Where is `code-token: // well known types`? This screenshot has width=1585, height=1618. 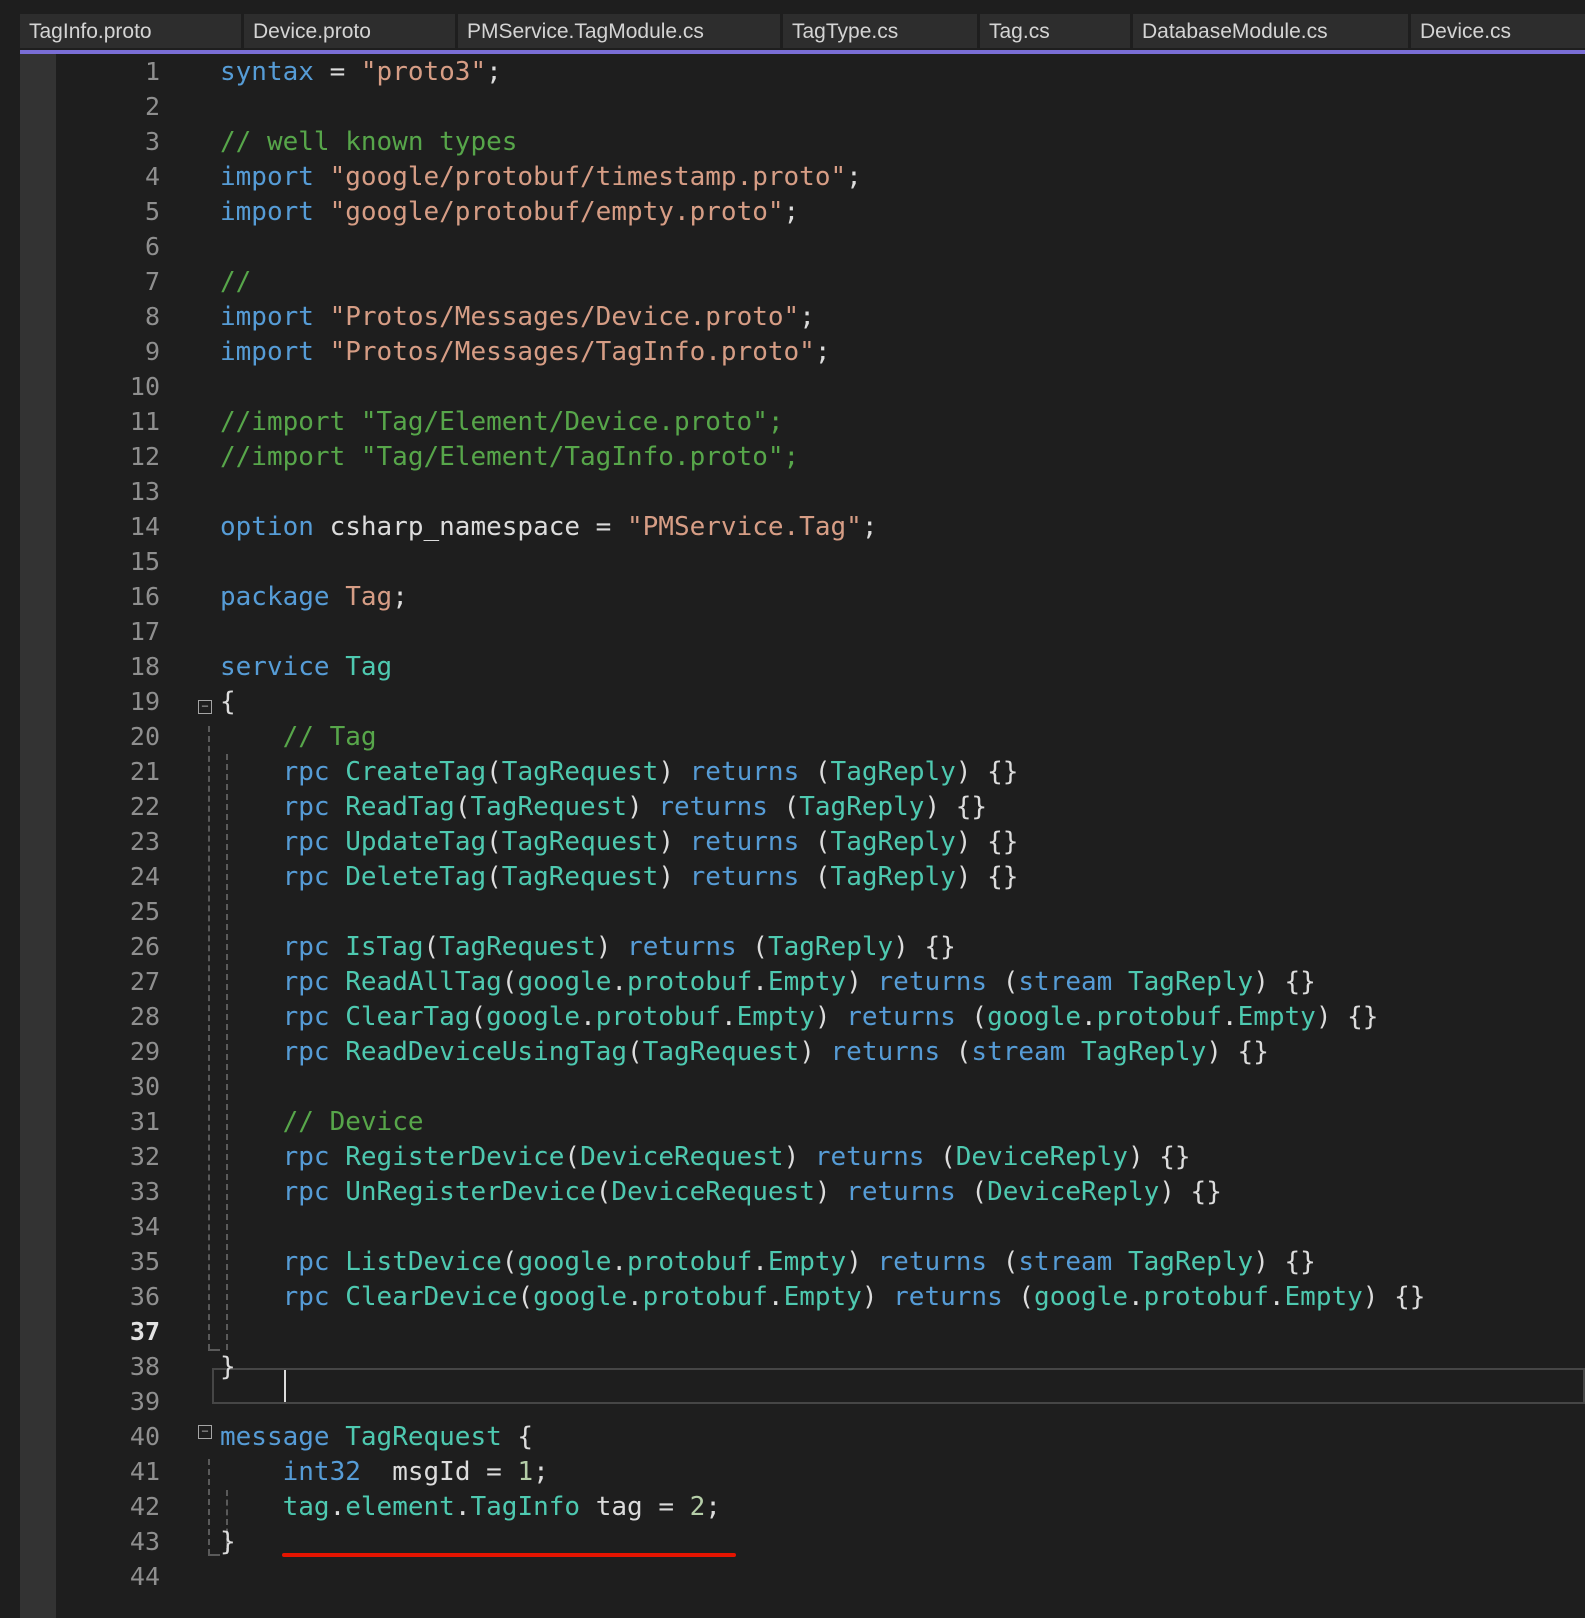 code-token: // well known types is located at coordinates (369, 142).